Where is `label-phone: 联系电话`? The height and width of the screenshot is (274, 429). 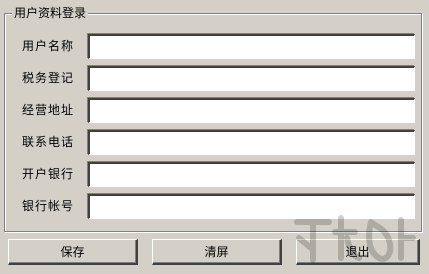
label-phone: 联系电话 is located at coordinates (48, 142).